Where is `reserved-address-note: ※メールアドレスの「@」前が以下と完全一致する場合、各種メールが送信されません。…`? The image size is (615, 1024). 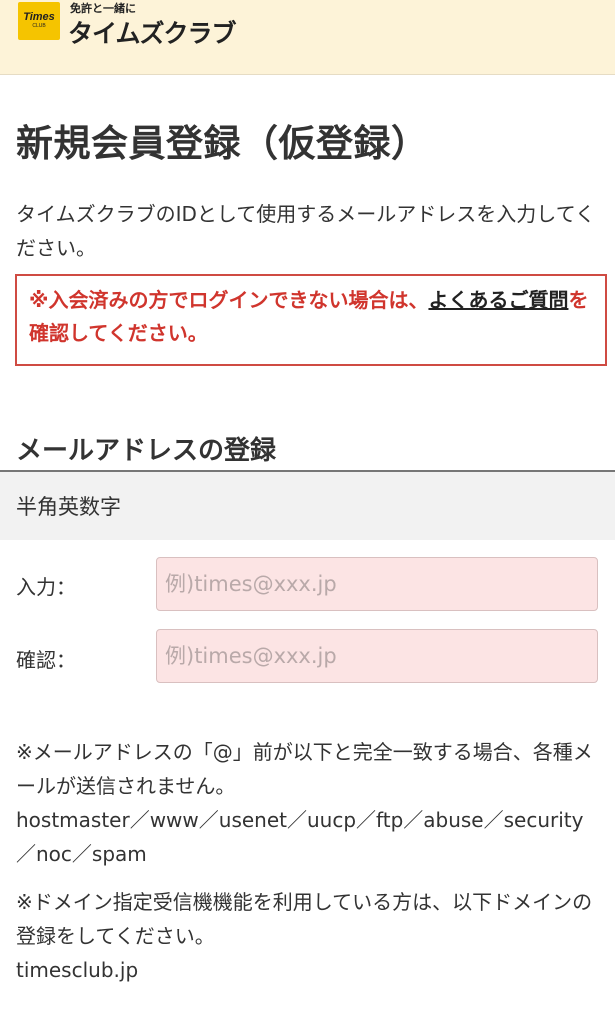
reserved-address-note: ※メールアドレスの「@」前が以下と完全一致する場合、各種メールが送信されません。… is located at coordinates (308, 803).